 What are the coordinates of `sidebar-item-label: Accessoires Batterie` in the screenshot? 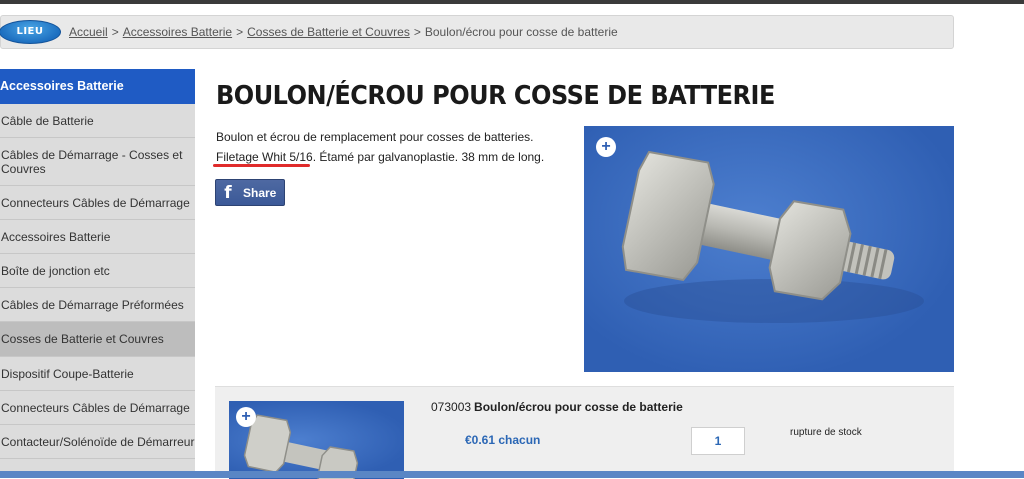 It's located at (56, 236).